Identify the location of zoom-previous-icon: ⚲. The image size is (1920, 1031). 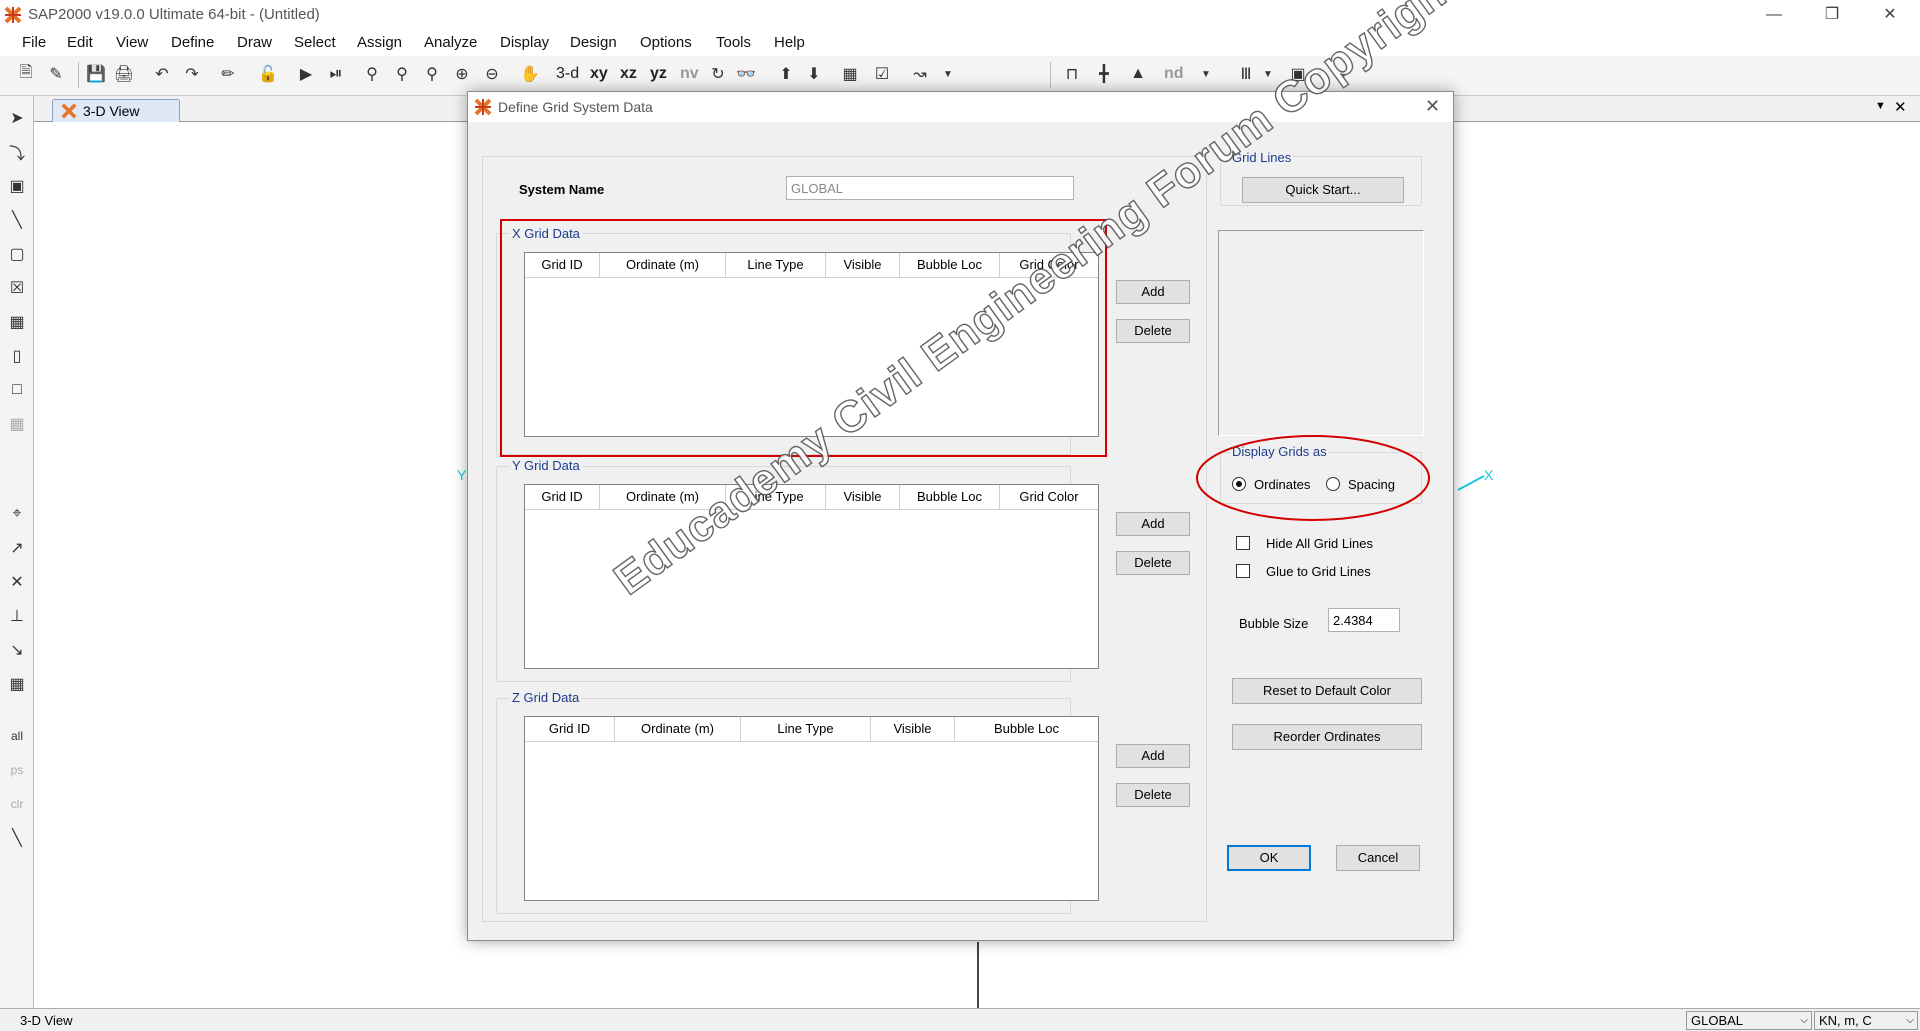
(432, 74).